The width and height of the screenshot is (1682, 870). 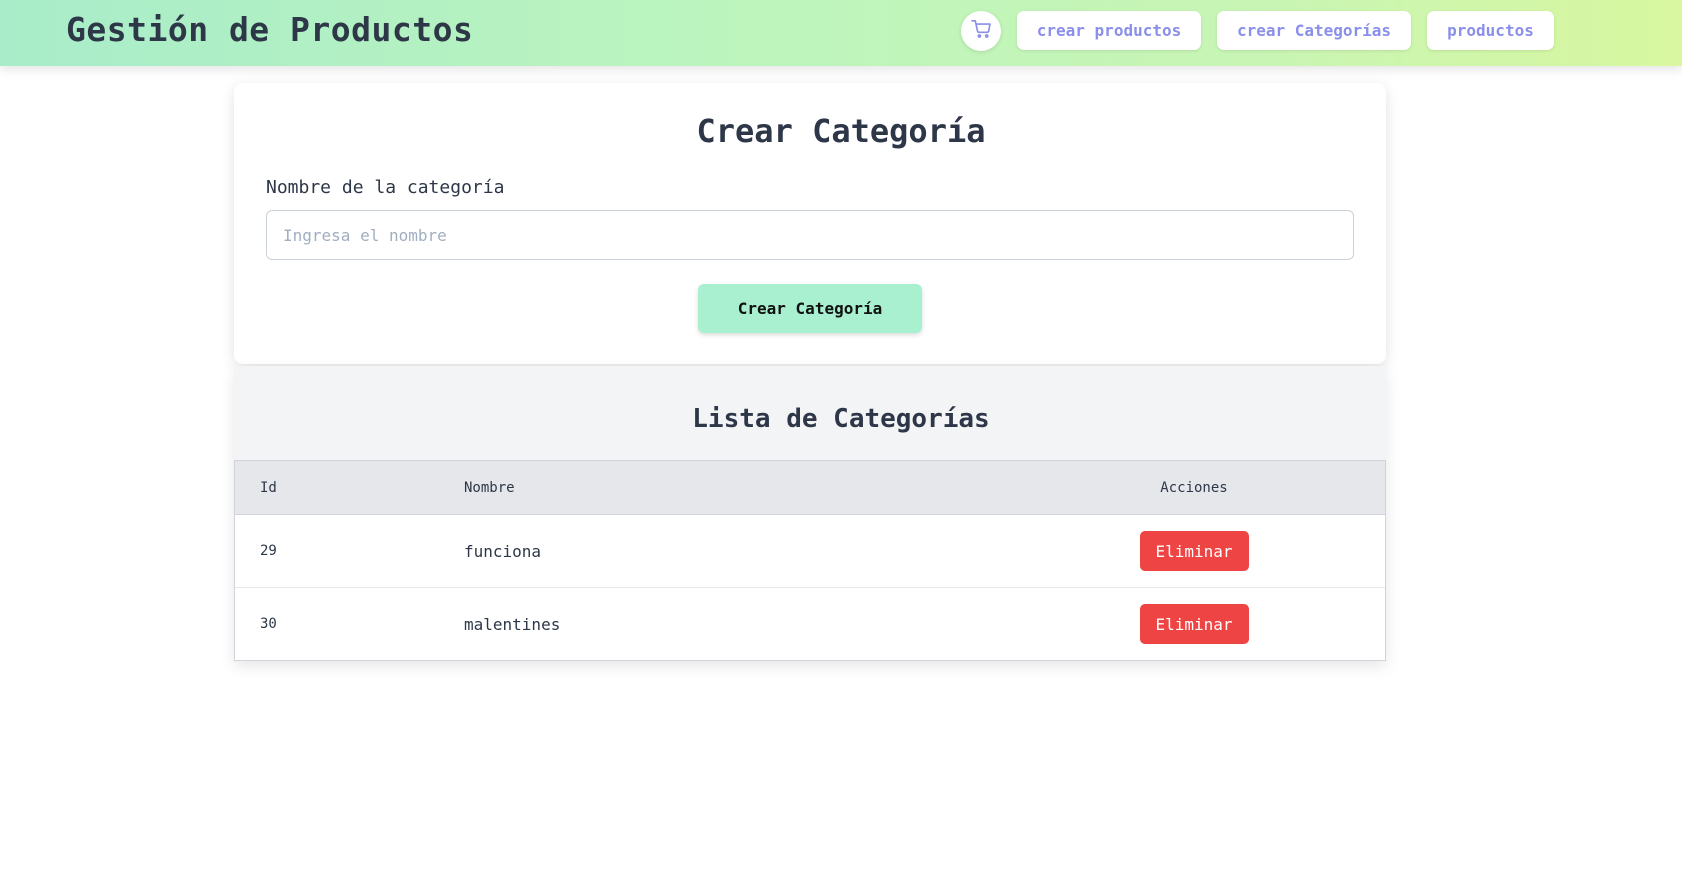 What do you see at coordinates (512, 624) in the screenshot?
I see `row-name: malentines` at bounding box center [512, 624].